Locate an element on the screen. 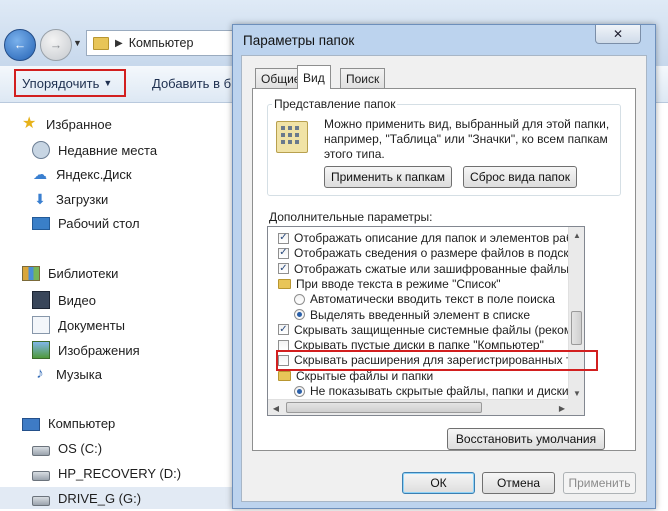  scroll-left-icon: ◀ is located at coordinates (276, 407).